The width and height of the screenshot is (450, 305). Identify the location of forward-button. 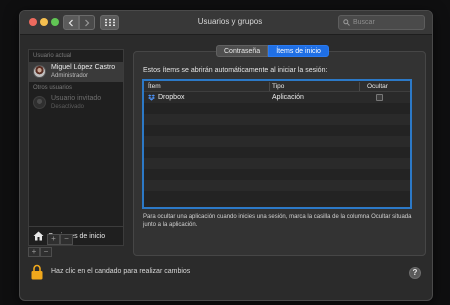
(87, 22).